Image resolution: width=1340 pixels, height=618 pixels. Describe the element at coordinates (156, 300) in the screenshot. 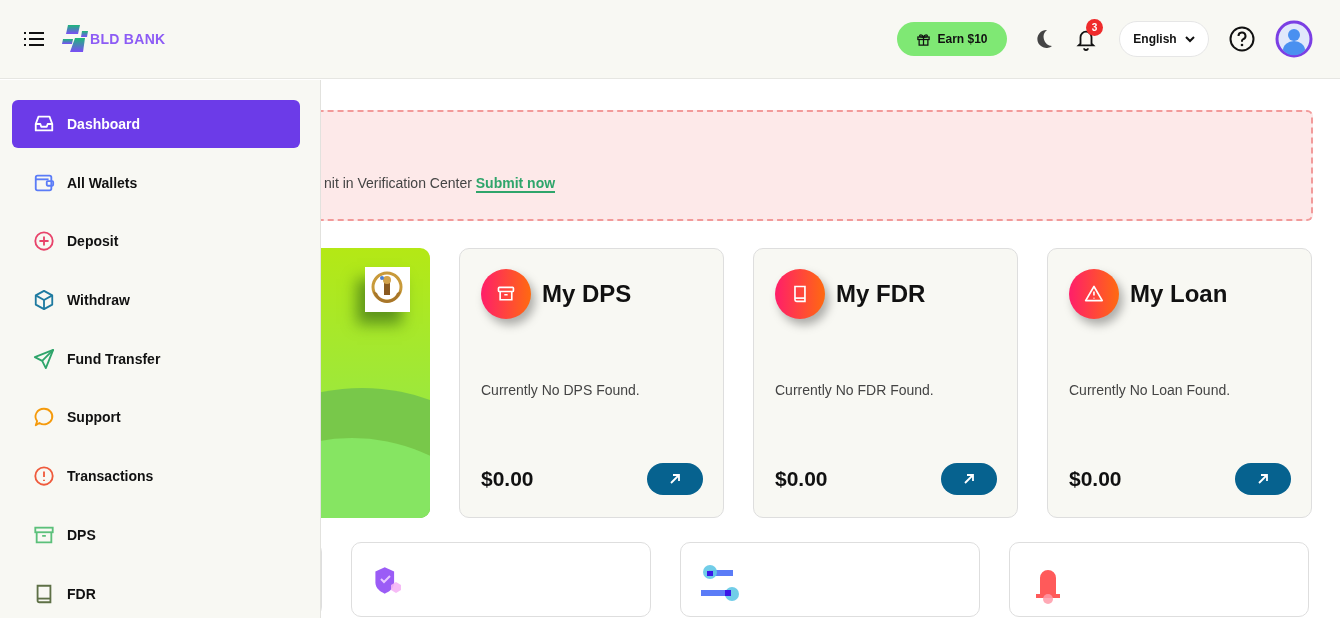

I see `sidebar-item: Withdraw` at that location.